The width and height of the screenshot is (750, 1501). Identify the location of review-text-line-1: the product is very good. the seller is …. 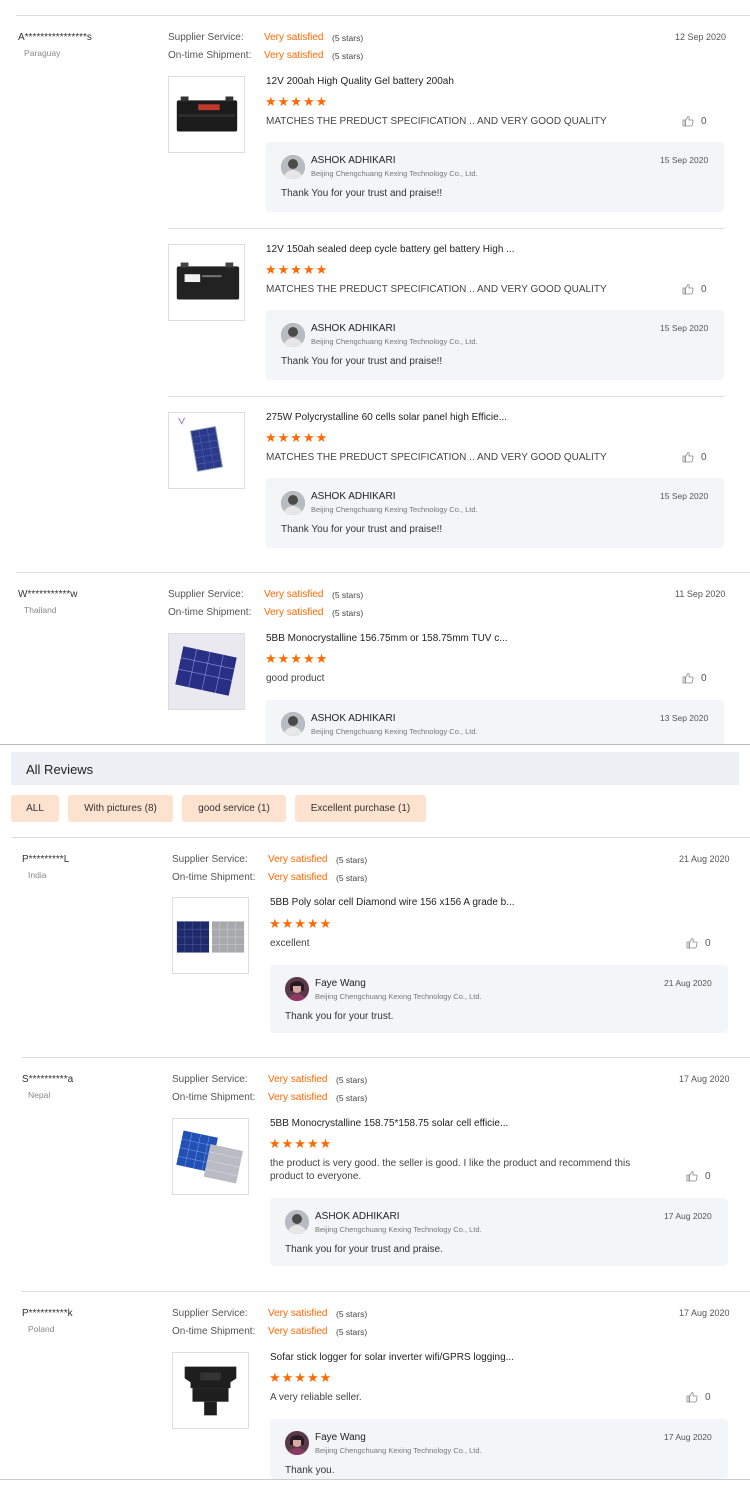
(450, 1163).